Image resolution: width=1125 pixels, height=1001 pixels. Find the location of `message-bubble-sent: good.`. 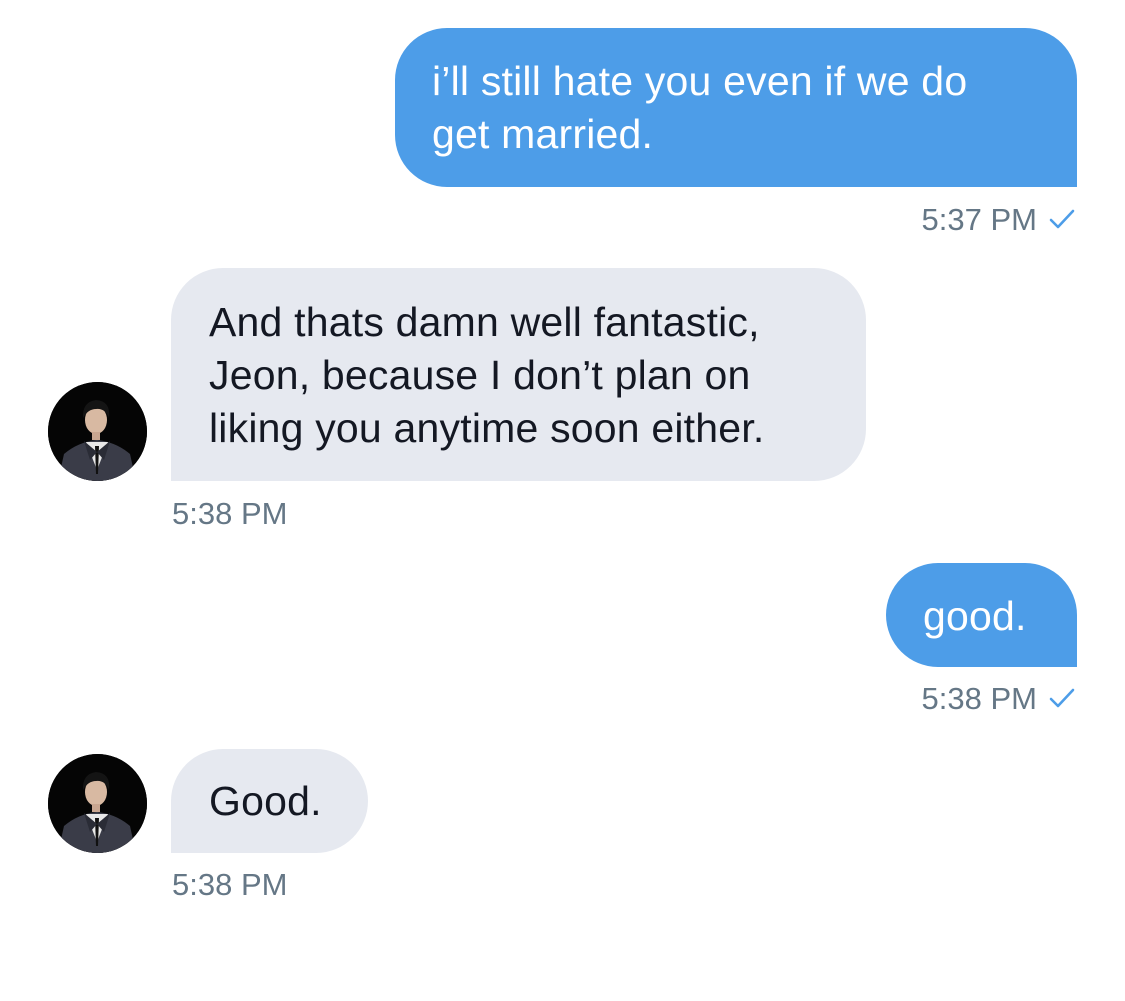

message-bubble-sent: good. is located at coordinates (981, 615).